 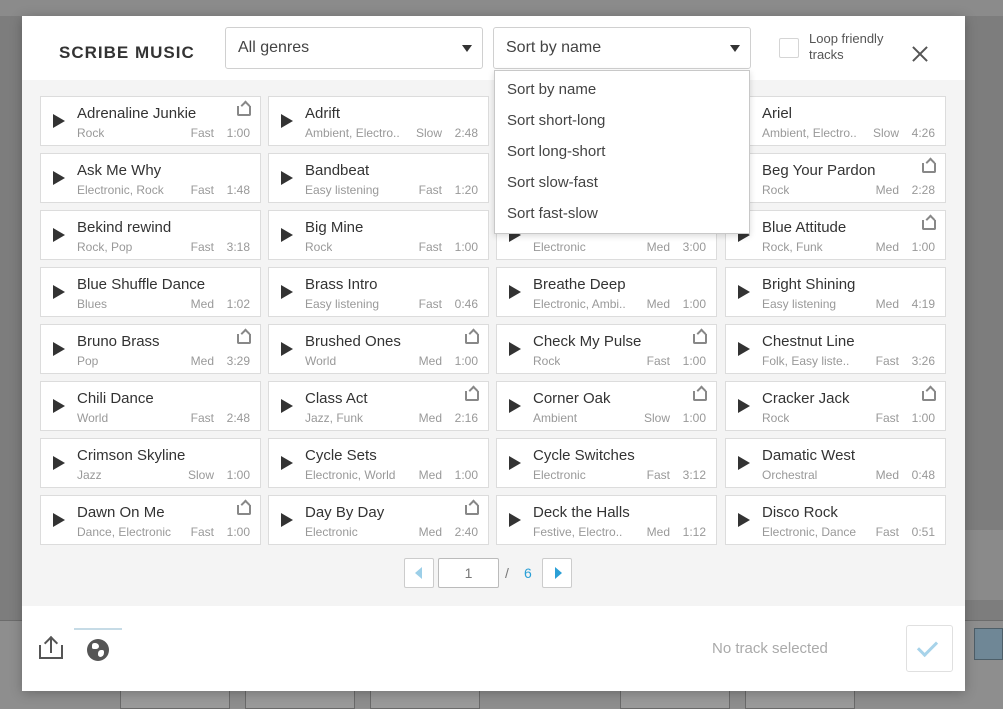 I want to click on next-page-button, so click(x=557, y=573).